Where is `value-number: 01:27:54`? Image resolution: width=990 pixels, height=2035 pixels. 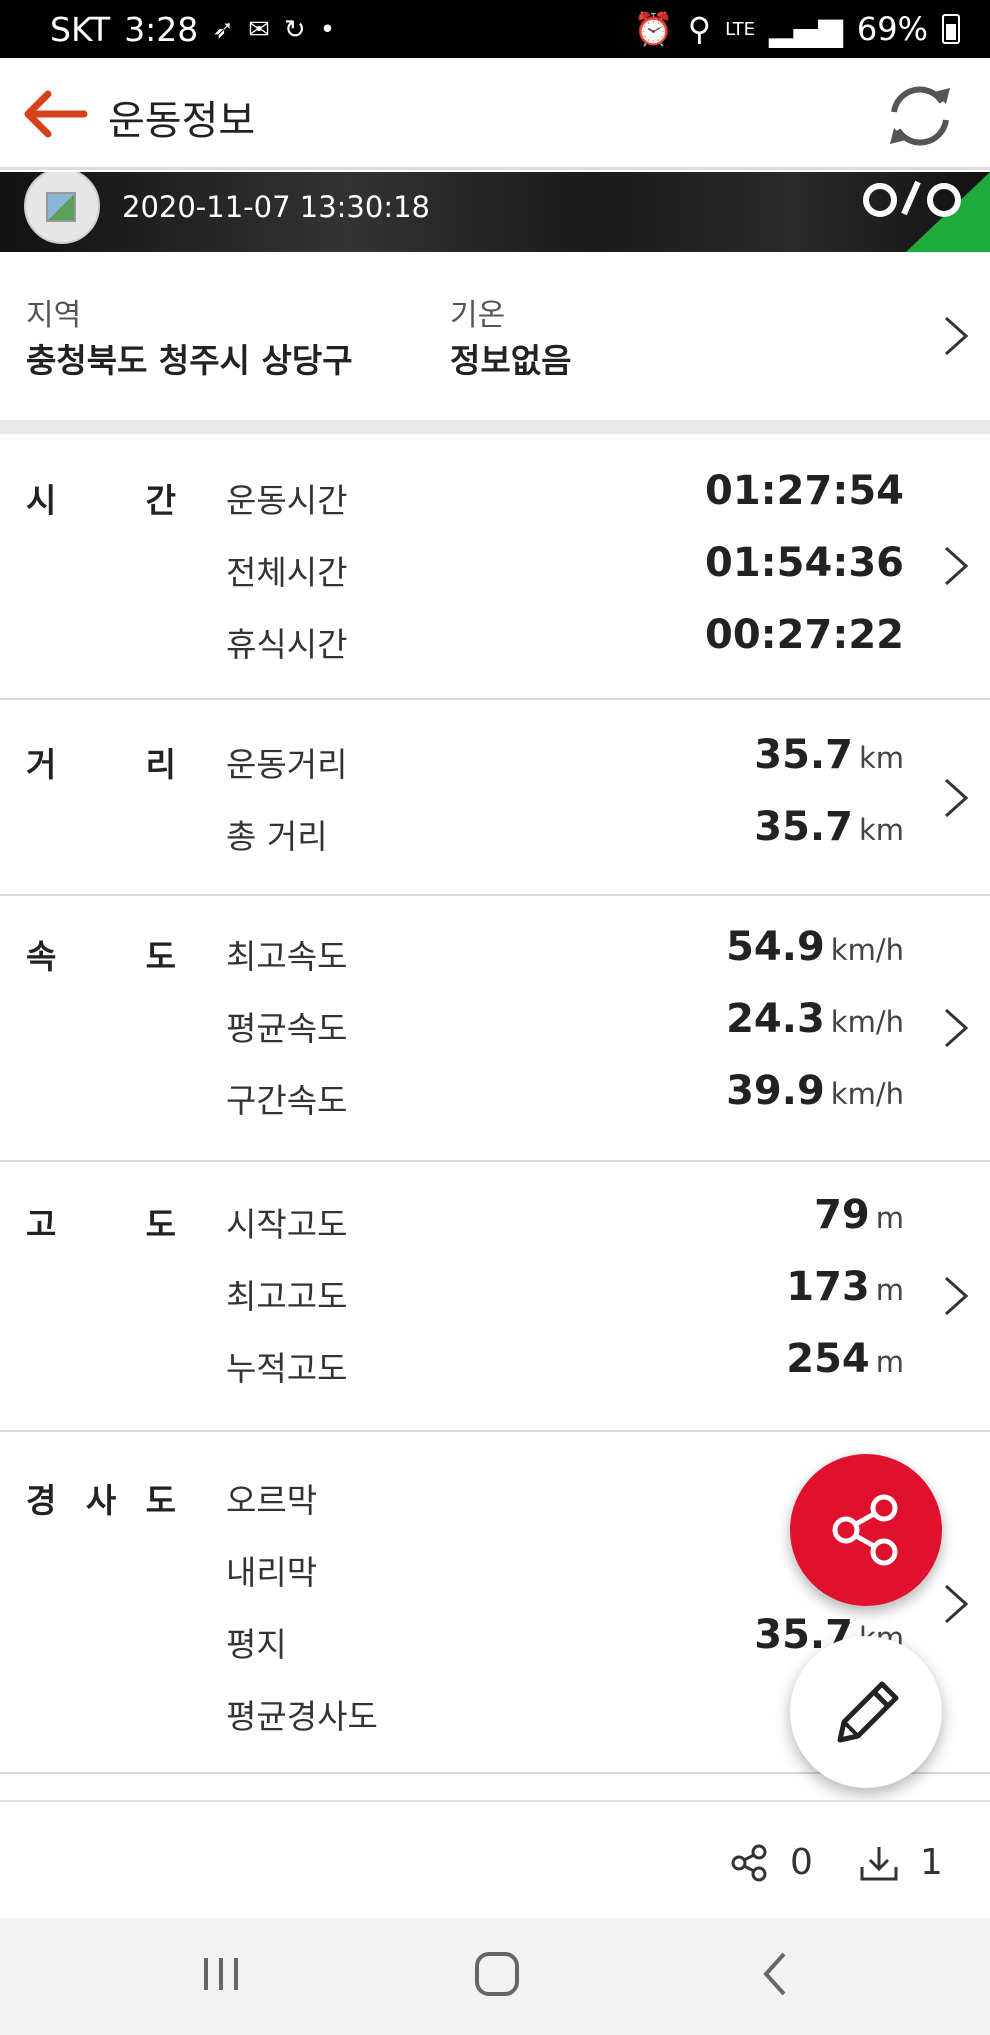
value-number: 01:27:54 is located at coordinates (804, 491).